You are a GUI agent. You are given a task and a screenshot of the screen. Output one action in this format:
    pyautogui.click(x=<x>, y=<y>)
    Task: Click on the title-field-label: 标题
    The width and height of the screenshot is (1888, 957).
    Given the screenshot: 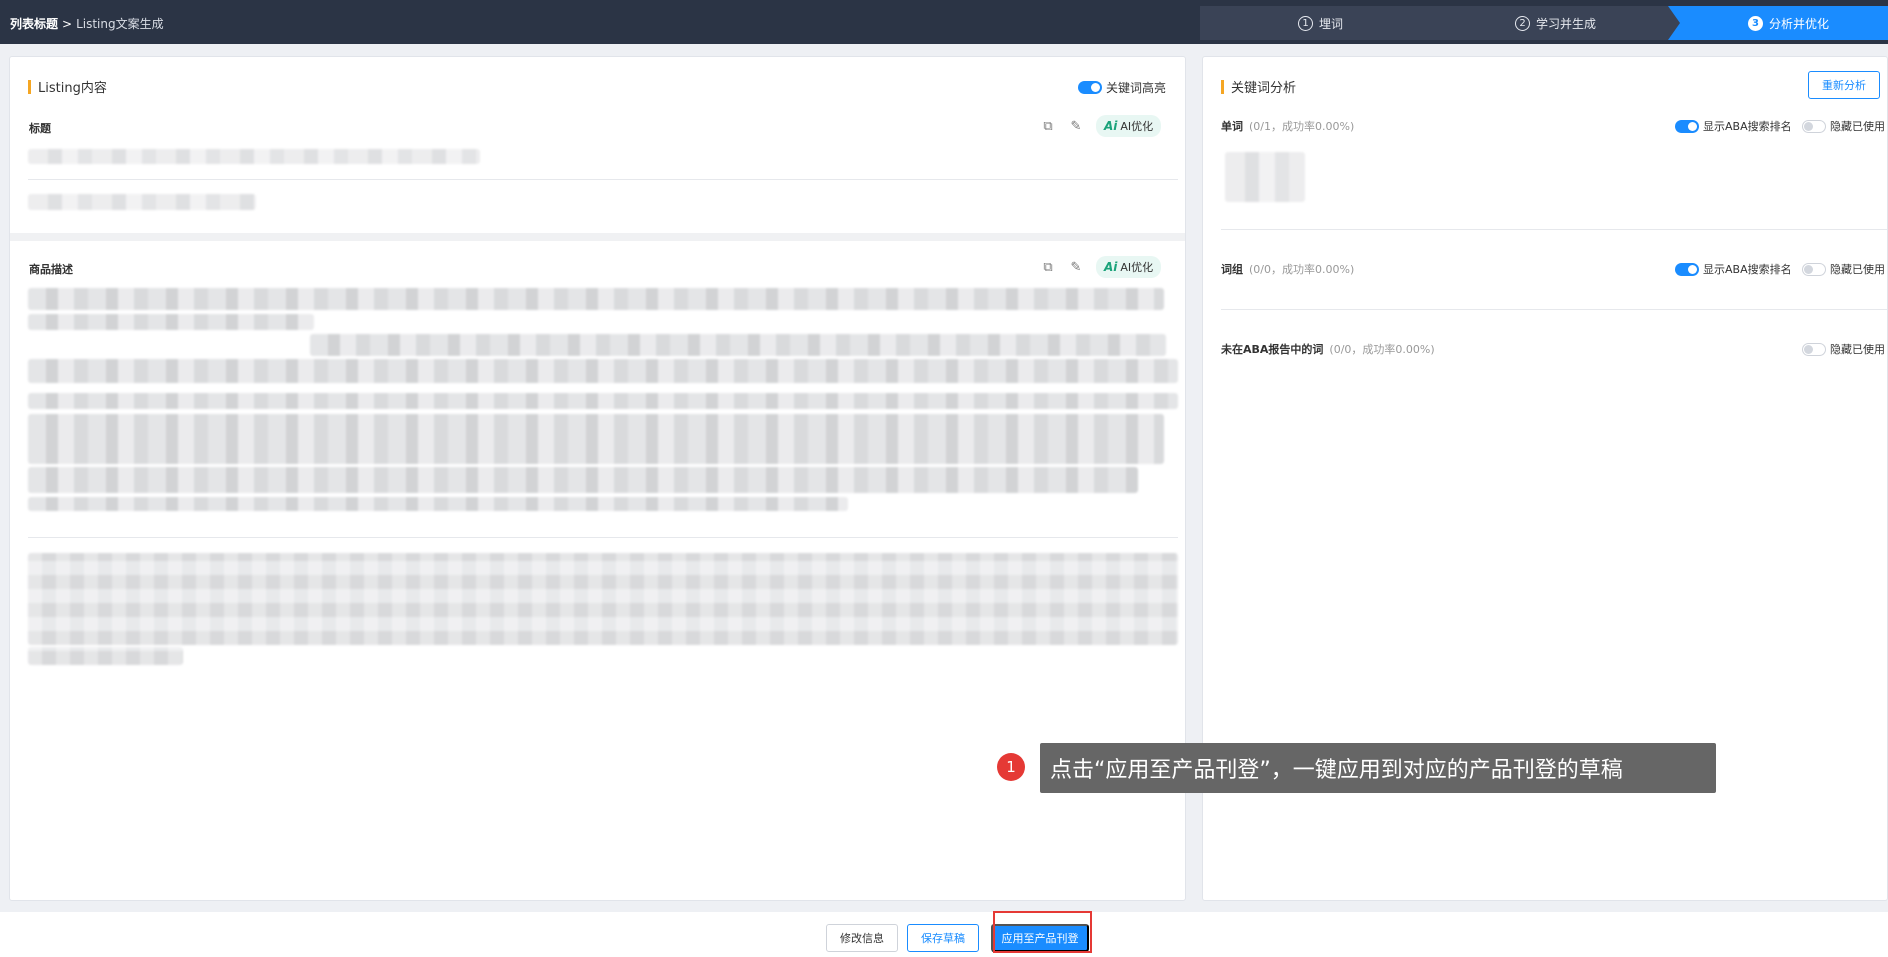 What is the action you would take?
    pyautogui.click(x=40, y=128)
    